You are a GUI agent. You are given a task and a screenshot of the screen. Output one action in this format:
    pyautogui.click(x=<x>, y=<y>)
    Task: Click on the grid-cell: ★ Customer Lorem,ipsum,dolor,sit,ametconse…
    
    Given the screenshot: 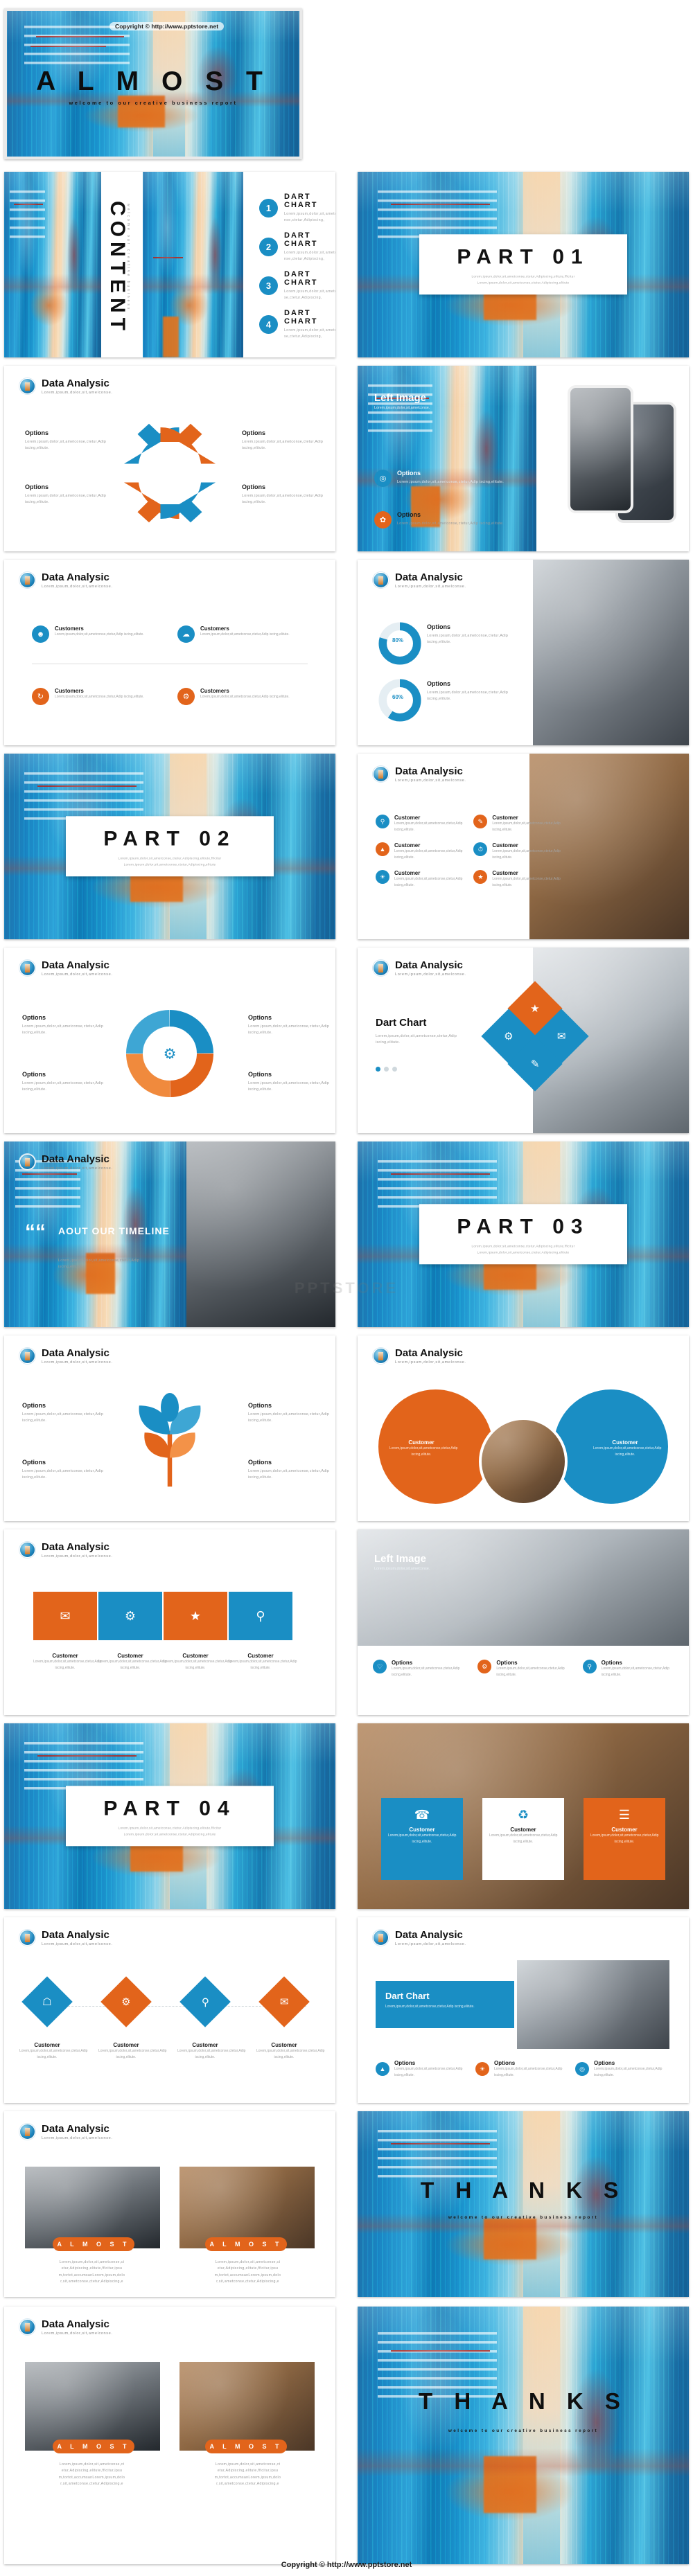 What is the action you would take?
    pyautogui.click(x=517, y=879)
    